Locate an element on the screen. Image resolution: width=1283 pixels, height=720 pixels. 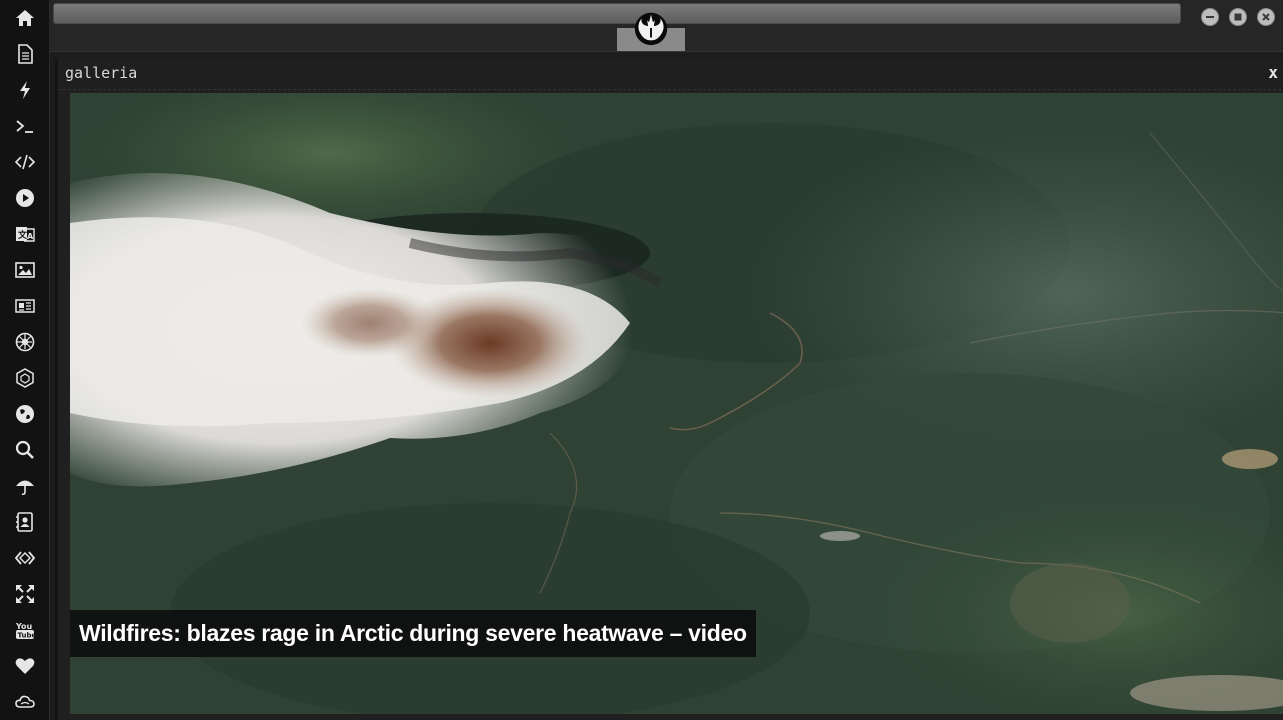
sidebar-item-search is located at coordinates (25, 450).